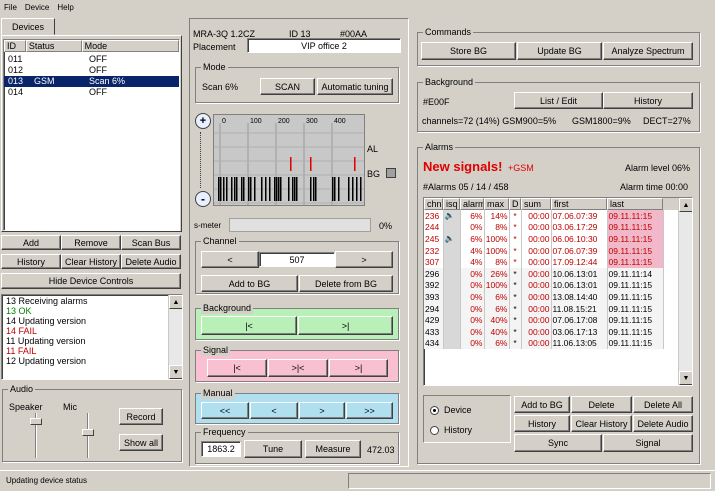  What do you see at coordinates (287, 86) in the screenshot?
I see `scan-button: SCAN` at bounding box center [287, 86].